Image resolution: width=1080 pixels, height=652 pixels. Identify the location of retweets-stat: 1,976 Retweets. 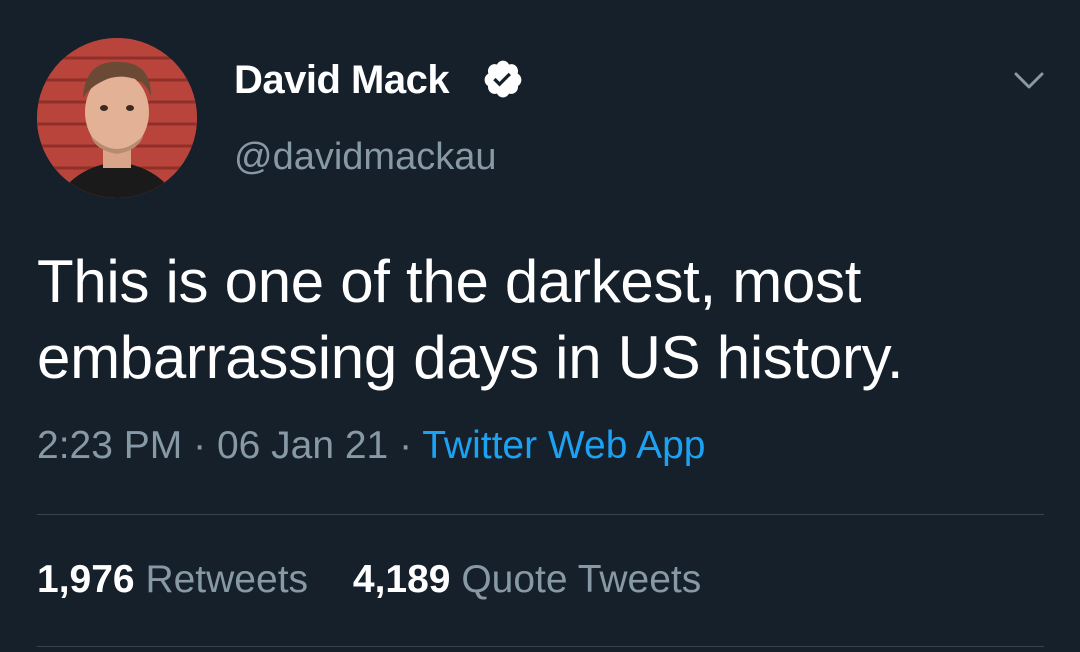
(178, 579).